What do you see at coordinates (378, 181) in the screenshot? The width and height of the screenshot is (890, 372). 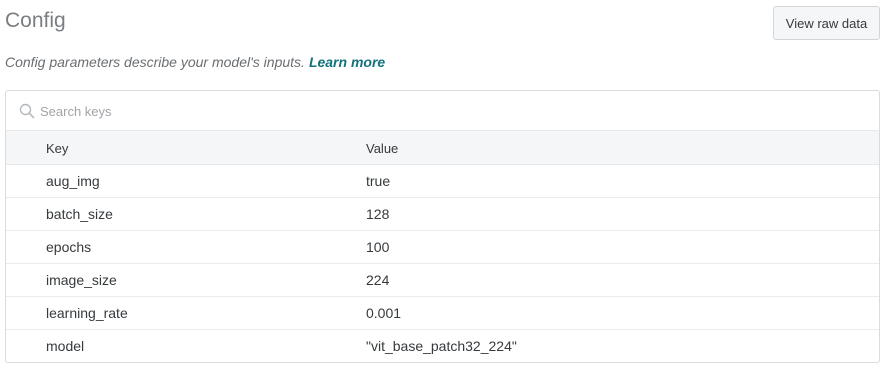 I see `row-value: true` at bounding box center [378, 181].